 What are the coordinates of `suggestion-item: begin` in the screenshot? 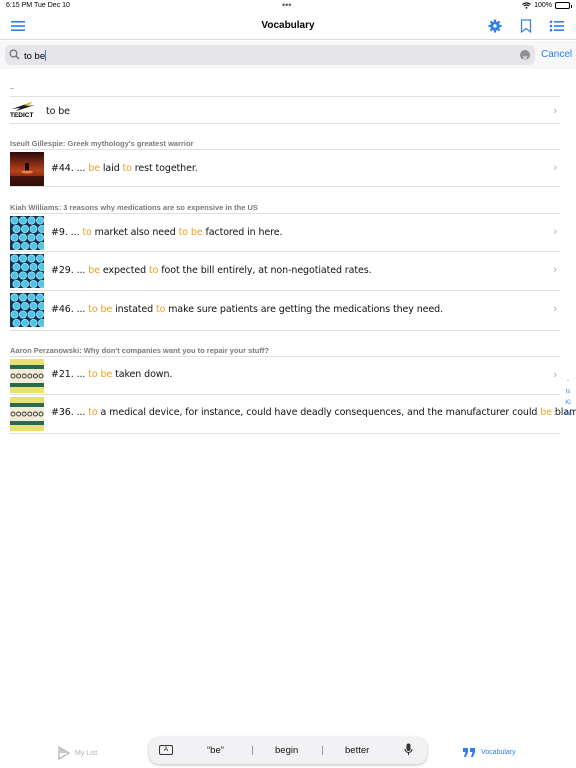 It's located at (286, 750).